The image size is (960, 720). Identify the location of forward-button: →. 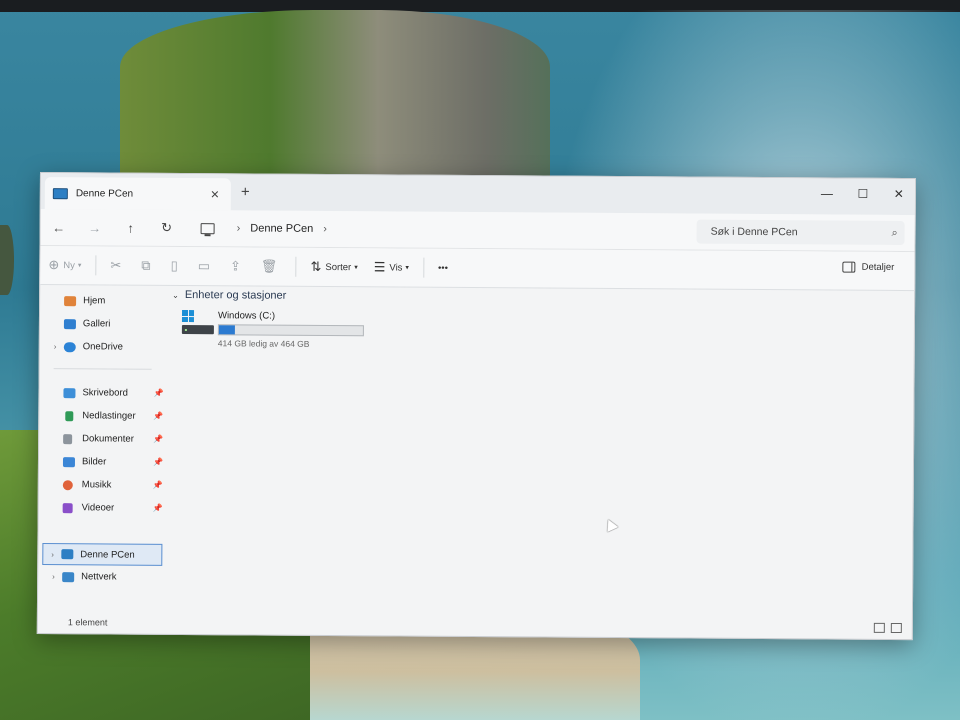
(95, 227).